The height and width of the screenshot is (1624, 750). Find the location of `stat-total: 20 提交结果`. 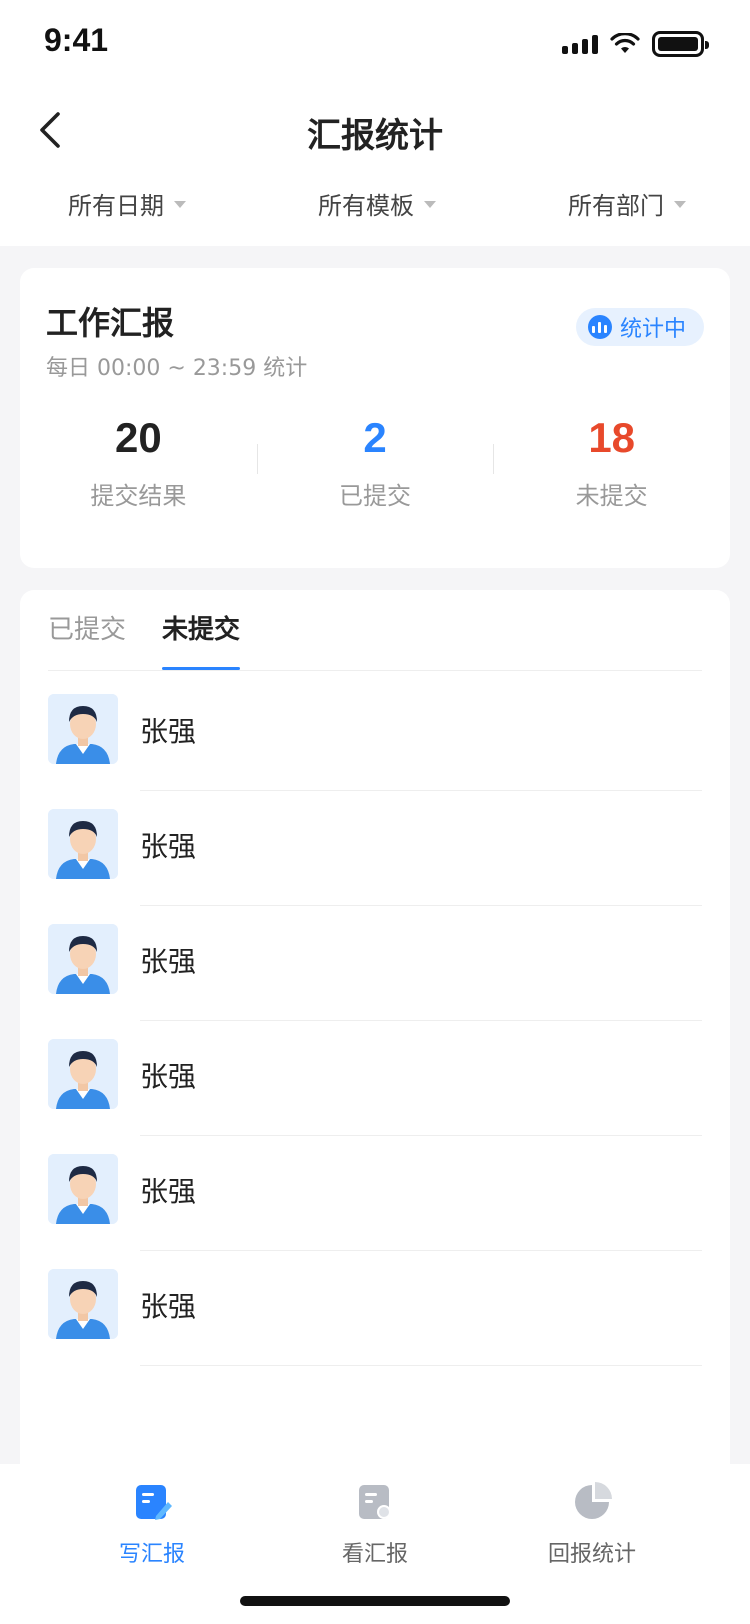

stat-total: 20 提交结果 is located at coordinates (138, 463).